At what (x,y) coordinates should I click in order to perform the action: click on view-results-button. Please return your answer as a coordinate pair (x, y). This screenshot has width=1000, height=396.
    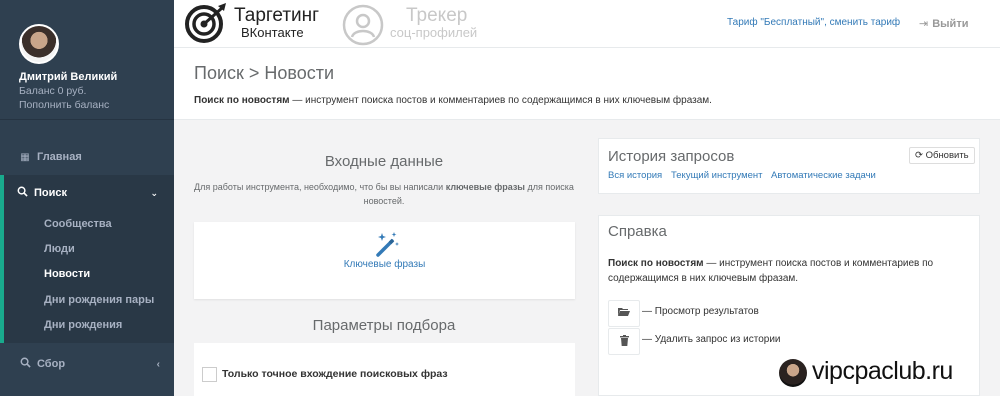
    Looking at the image, I should click on (624, 313).